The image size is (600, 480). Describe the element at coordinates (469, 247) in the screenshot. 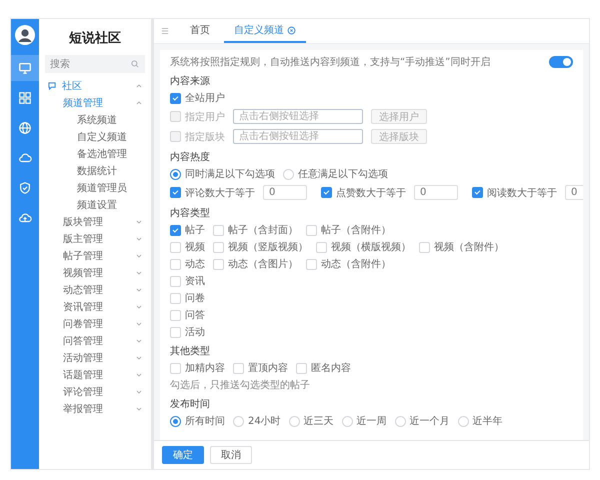

I see `checkbox-label: 视频（含附件）` at that location.